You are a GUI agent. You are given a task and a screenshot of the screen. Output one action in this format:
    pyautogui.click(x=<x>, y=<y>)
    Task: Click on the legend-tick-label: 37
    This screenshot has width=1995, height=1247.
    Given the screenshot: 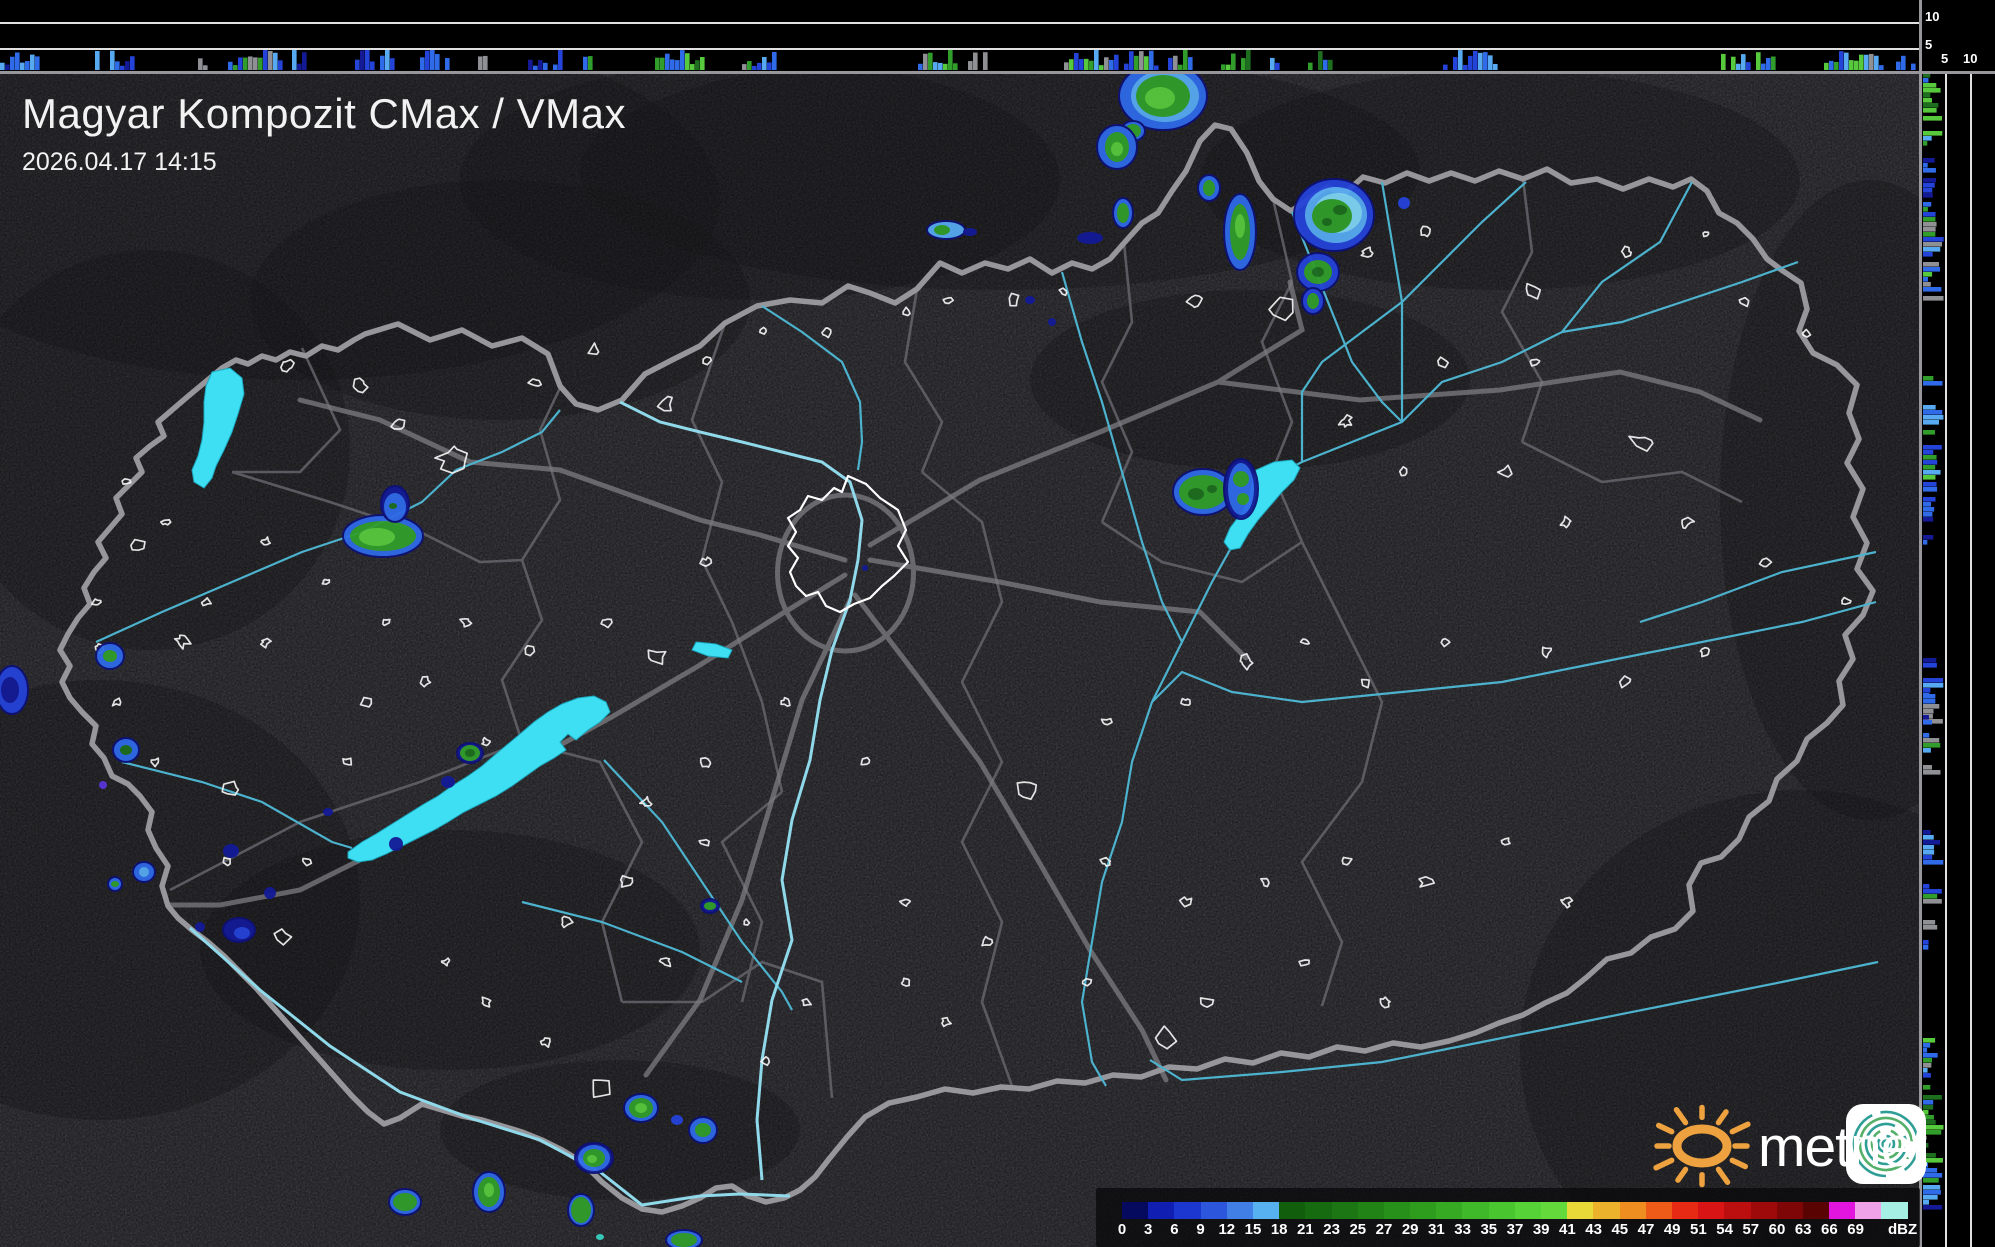 What is the action you would take?
    pyautogui.click(x=1515, y=1229)
    